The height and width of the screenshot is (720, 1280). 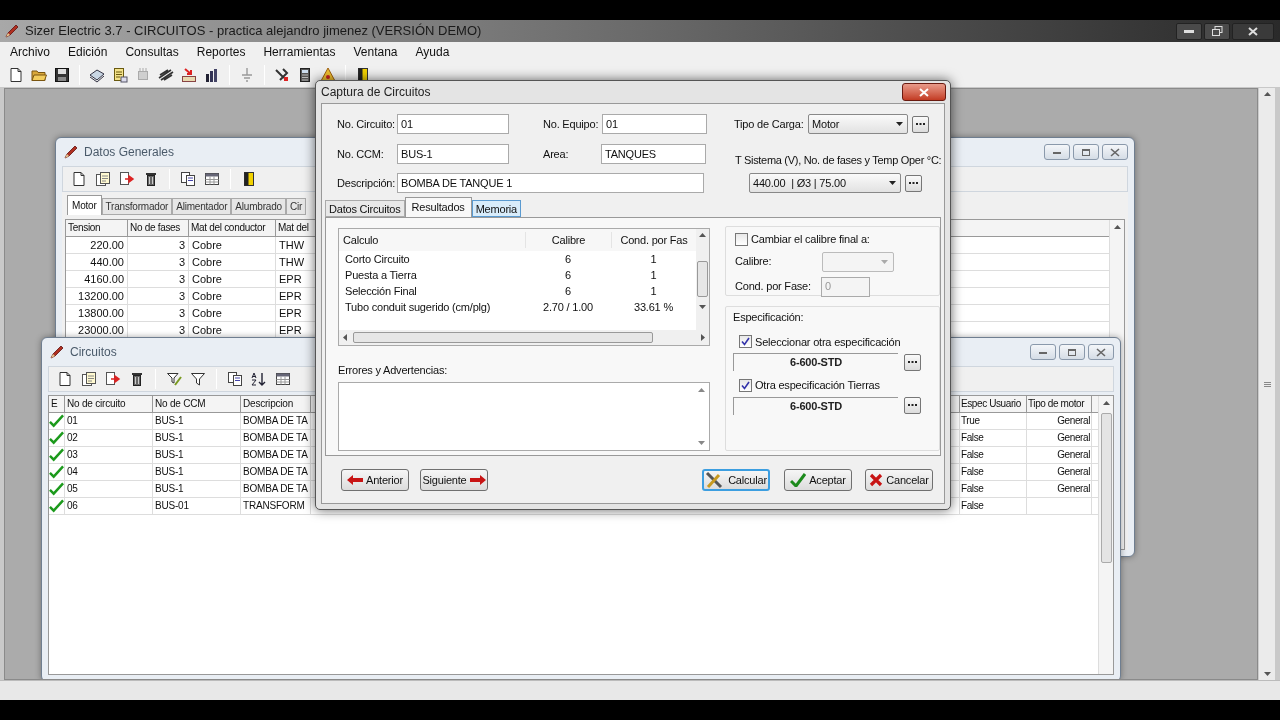 What do you see at coordinates (158, 313) in the screenshot?
I see `table-cell: 3` at bounding box center [158, 313].